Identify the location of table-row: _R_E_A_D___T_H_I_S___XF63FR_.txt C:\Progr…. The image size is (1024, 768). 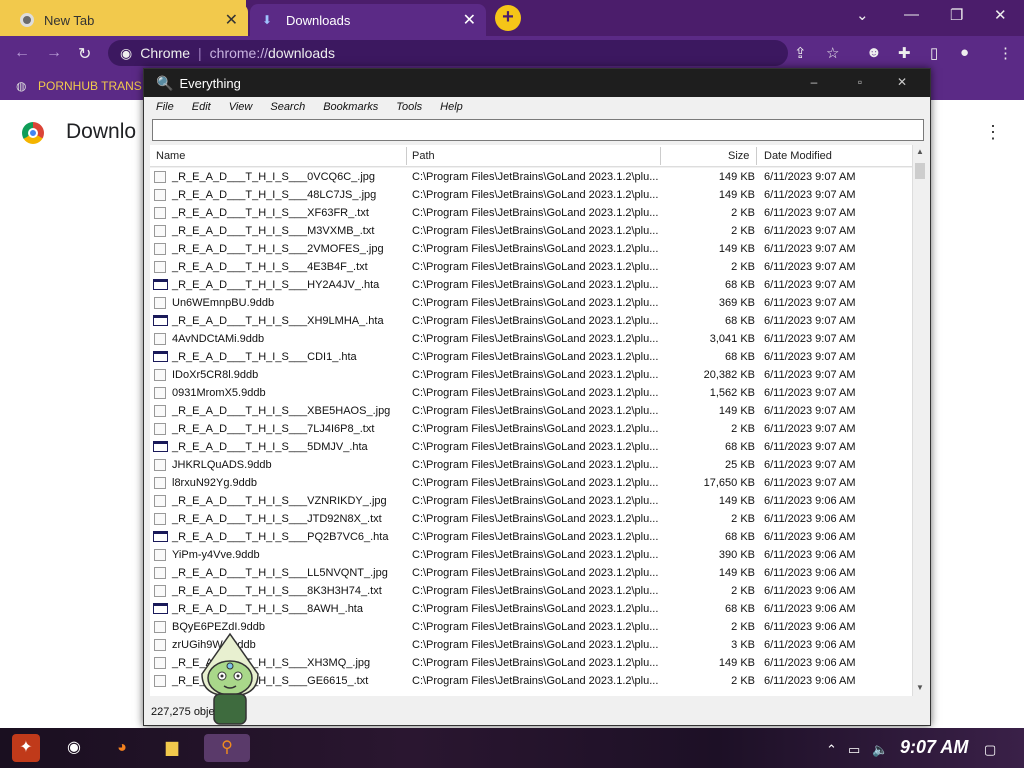
(531, 213).